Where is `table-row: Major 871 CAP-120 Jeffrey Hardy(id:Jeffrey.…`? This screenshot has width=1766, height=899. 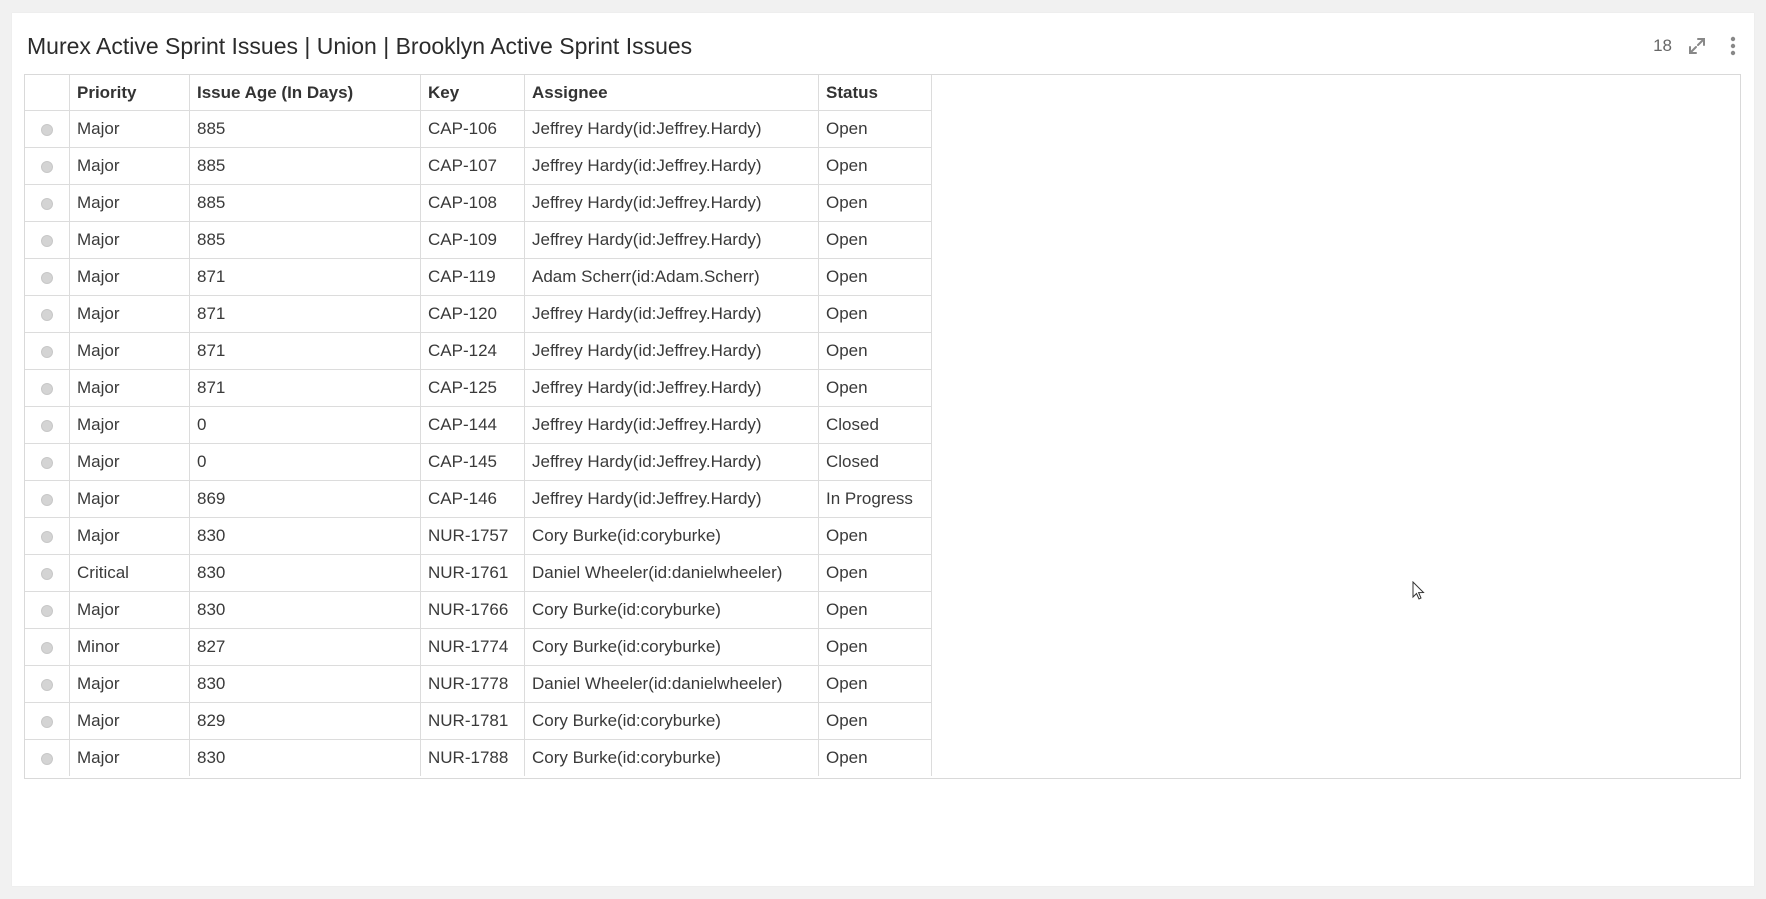
table-row: Major 871 CAP-120 Jeffrey Hardy(id:Jeffrey.… is located at coordinates (478, 314).